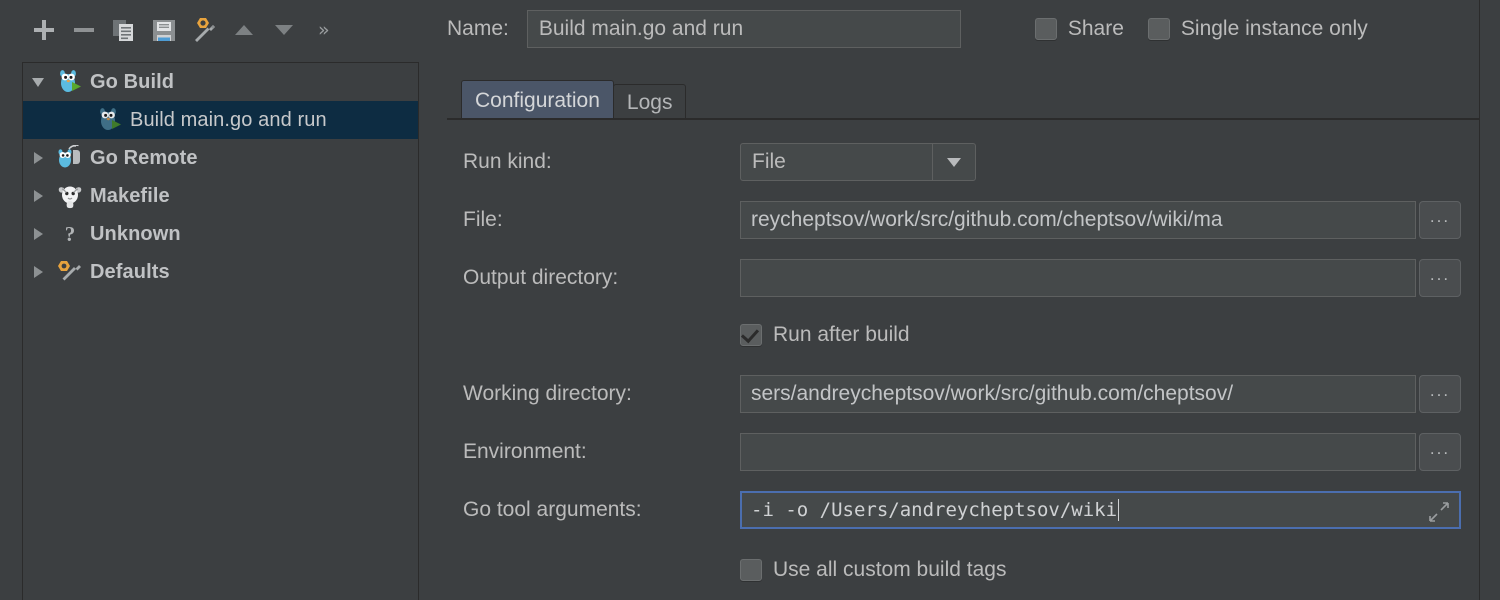 Image resolution: width=1500 pixels, height=600 pixels. What do you see at coordinates (70, 196) in the screenshot?
I see `gnu-head-icon` at bounding box center [70, 196].